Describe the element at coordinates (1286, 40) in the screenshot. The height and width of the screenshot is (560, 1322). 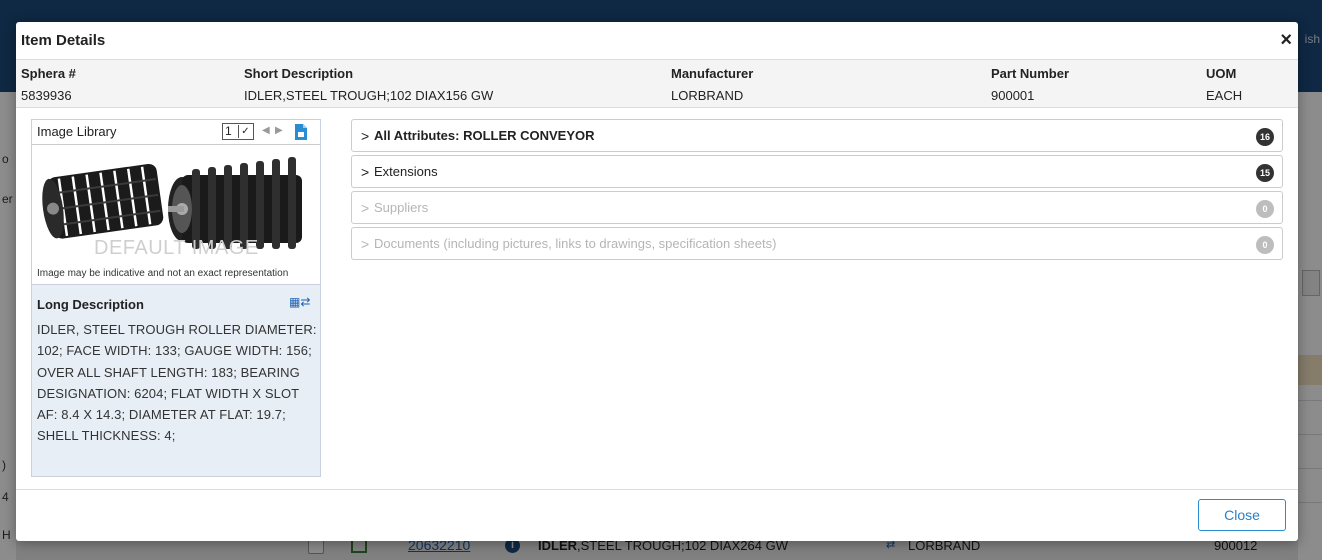
I see `close-icon: ×` at that location.